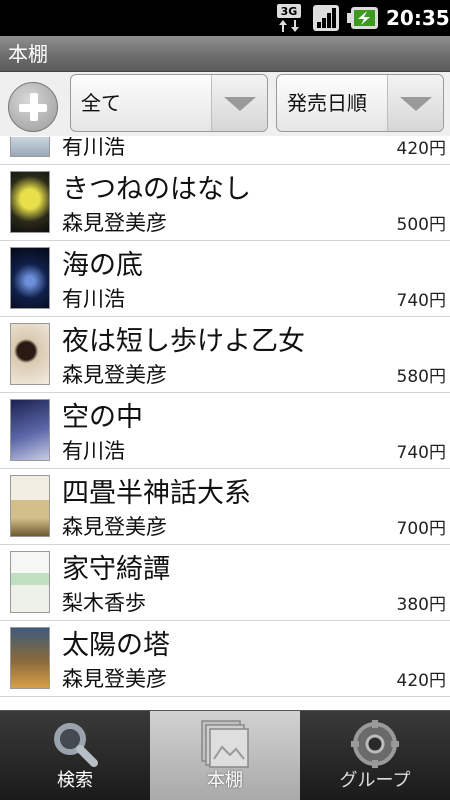 The image size is (450, 800). What do you see at coordinates (421, 605) in the screenshot?
I see `book-price: 380円` at bounding box center [421, 605].